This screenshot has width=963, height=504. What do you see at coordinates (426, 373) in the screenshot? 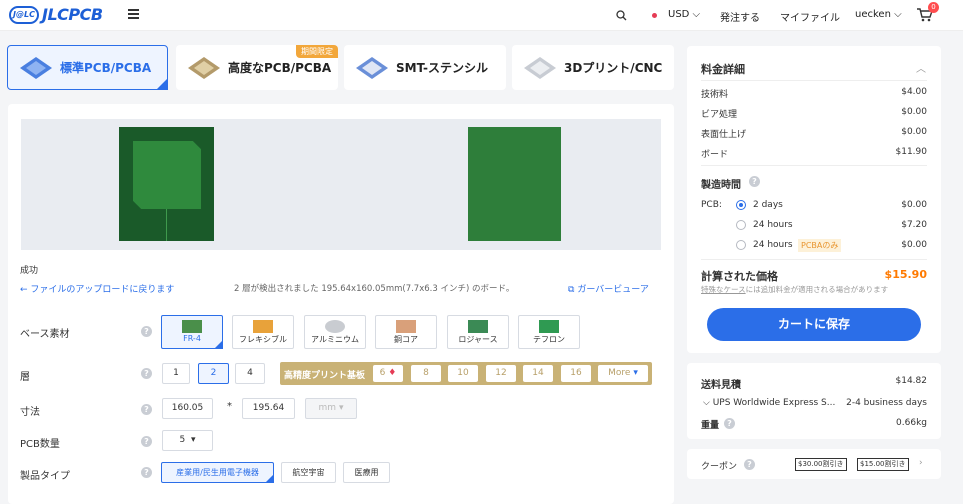
I see `hd-layer-8: 8` at bounding box center [426, 373].